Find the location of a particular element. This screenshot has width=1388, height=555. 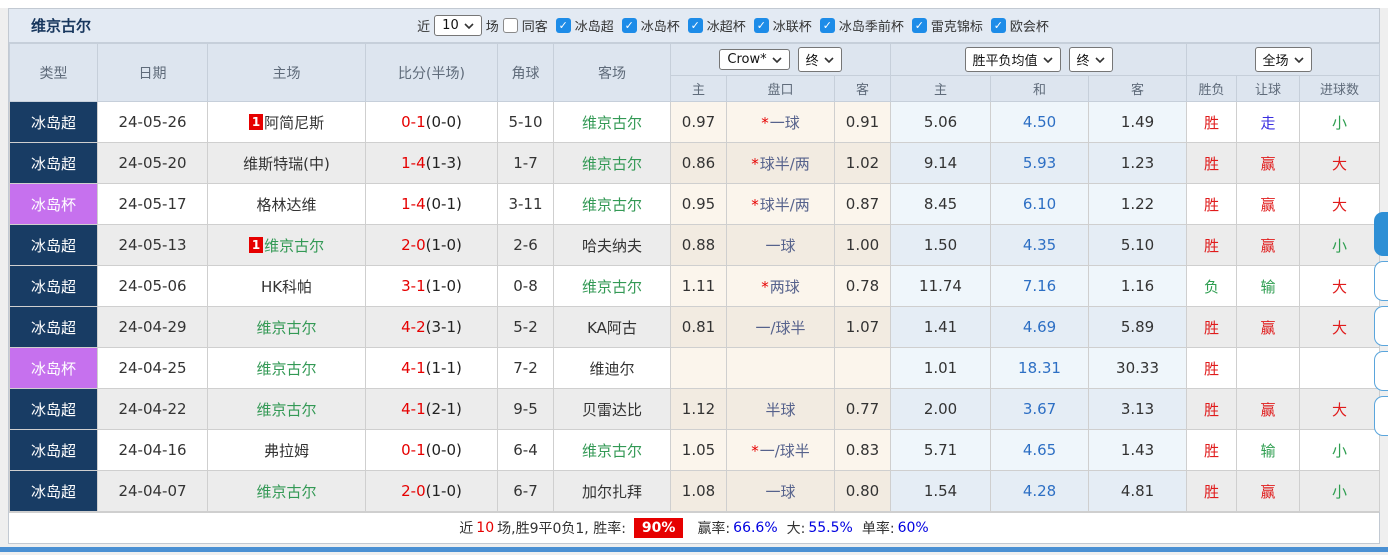

avg-home-cell: 1.01 is located at coordinates (941, 368).